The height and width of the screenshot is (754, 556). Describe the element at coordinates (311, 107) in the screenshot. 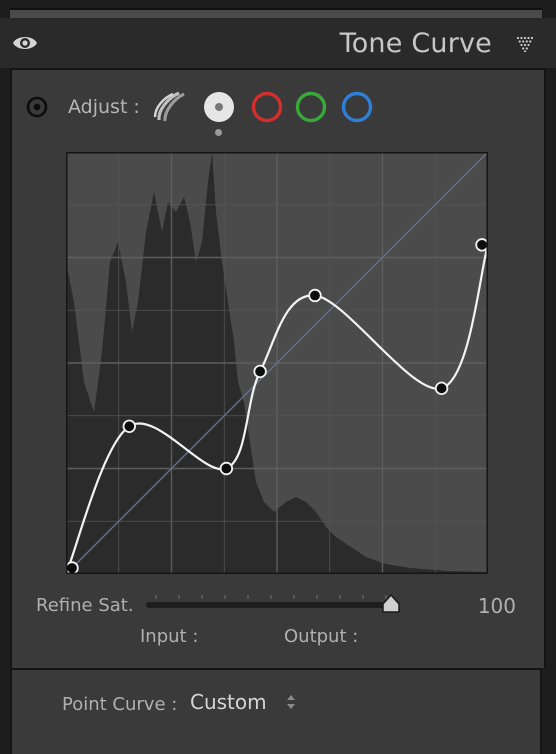

I see `green-channel-button` at that location.